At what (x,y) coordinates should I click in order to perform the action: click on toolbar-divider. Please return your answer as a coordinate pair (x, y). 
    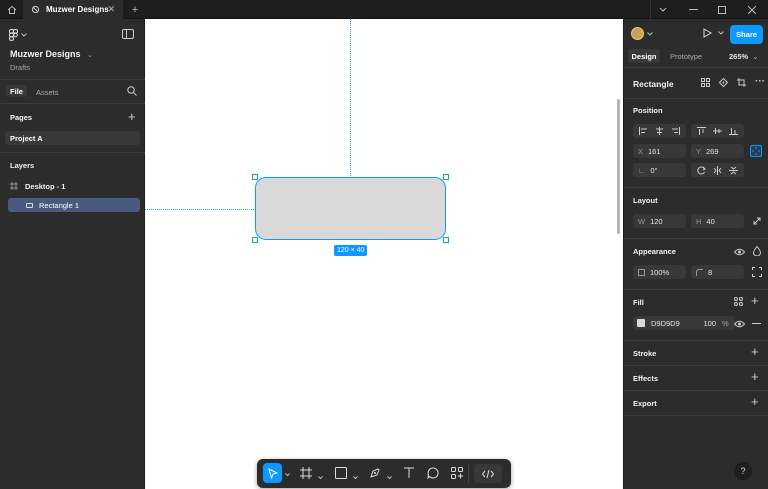
    Looking at the image, I should click on (468, 473).